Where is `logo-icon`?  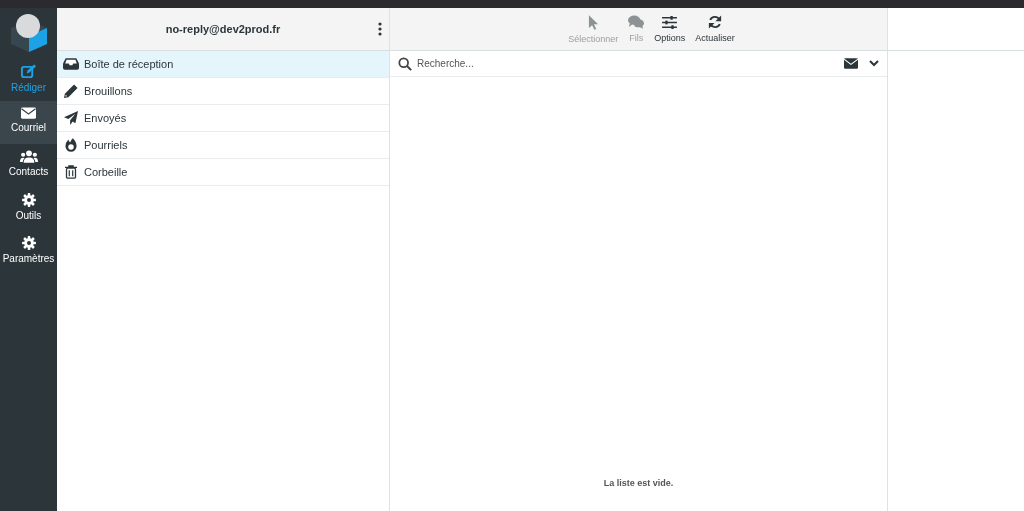 logo-icon is located at coordinates (28, 32).